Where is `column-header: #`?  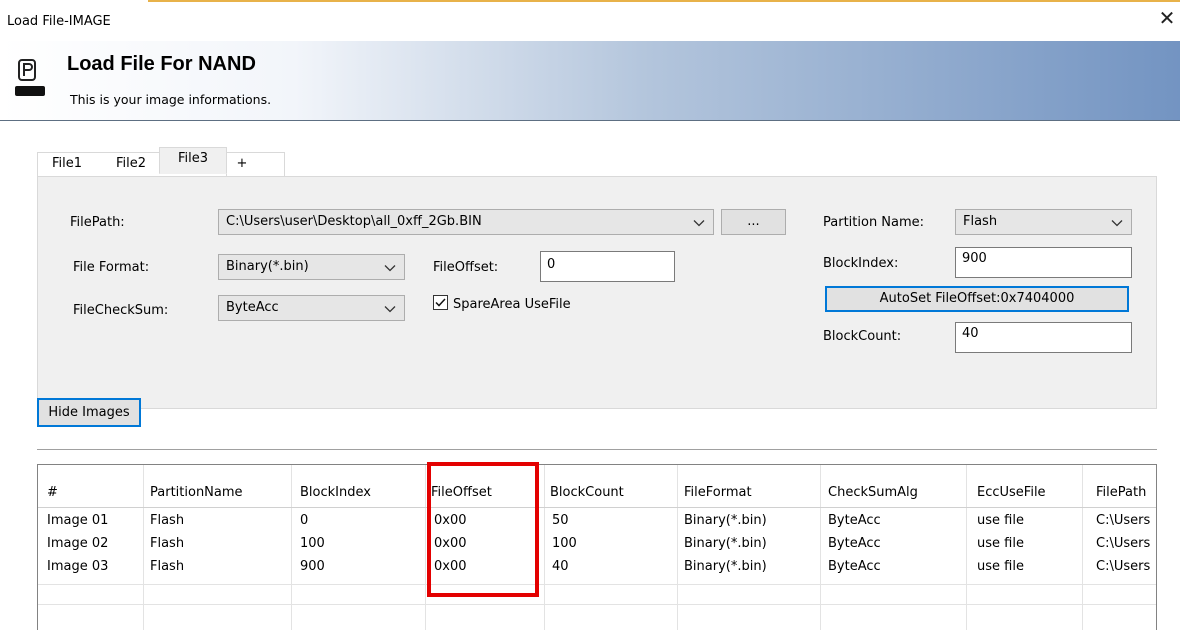
column-header: # is located at coordinates (52, 492).